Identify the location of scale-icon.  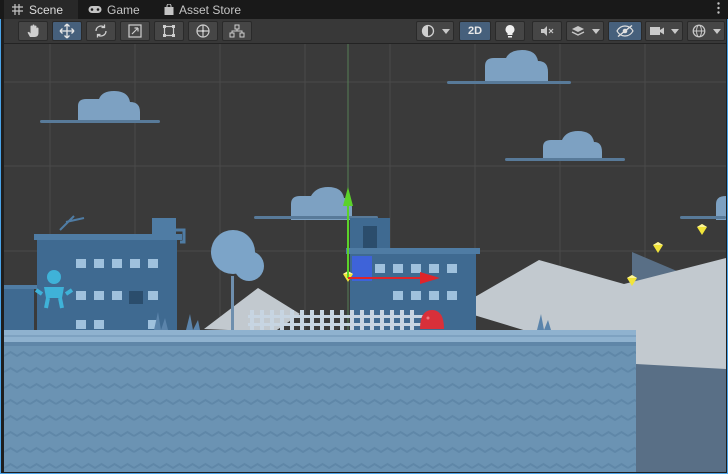
(135, 31).